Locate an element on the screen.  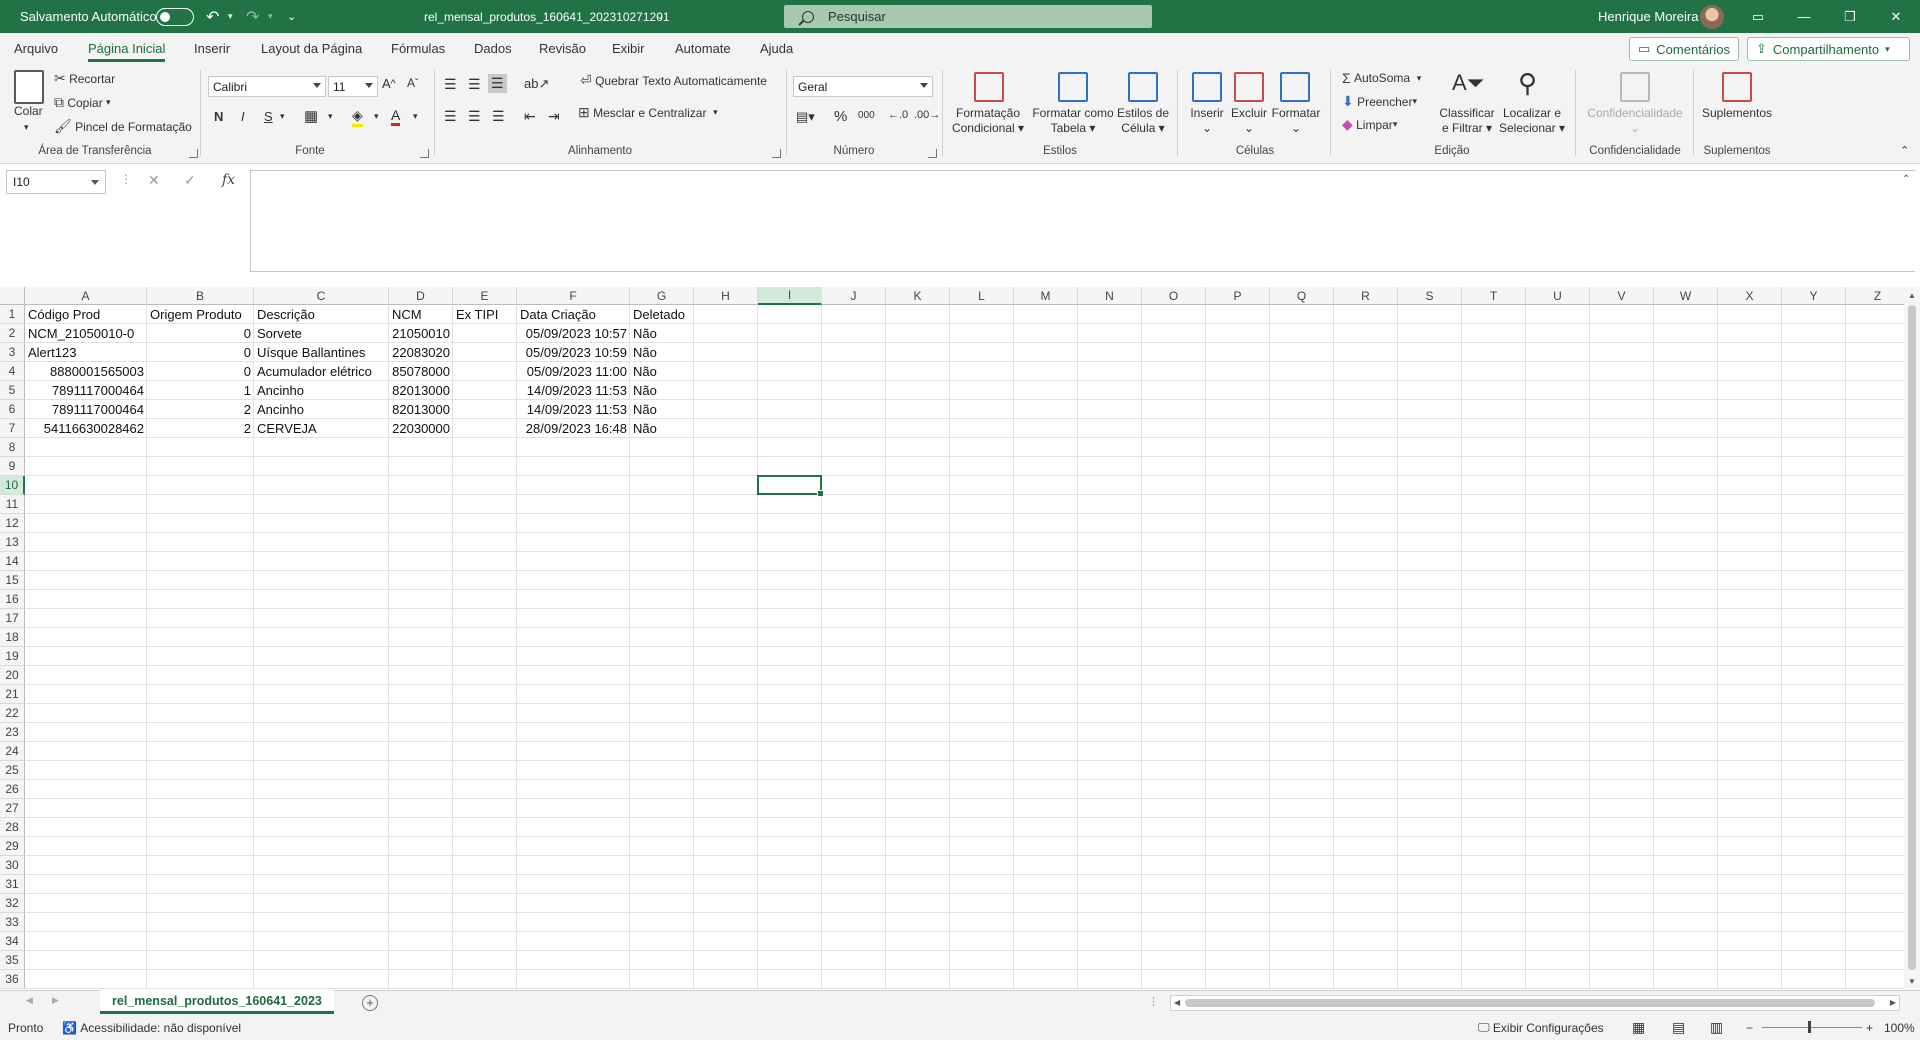
bold-button: N is located at coordinates (218, 116).